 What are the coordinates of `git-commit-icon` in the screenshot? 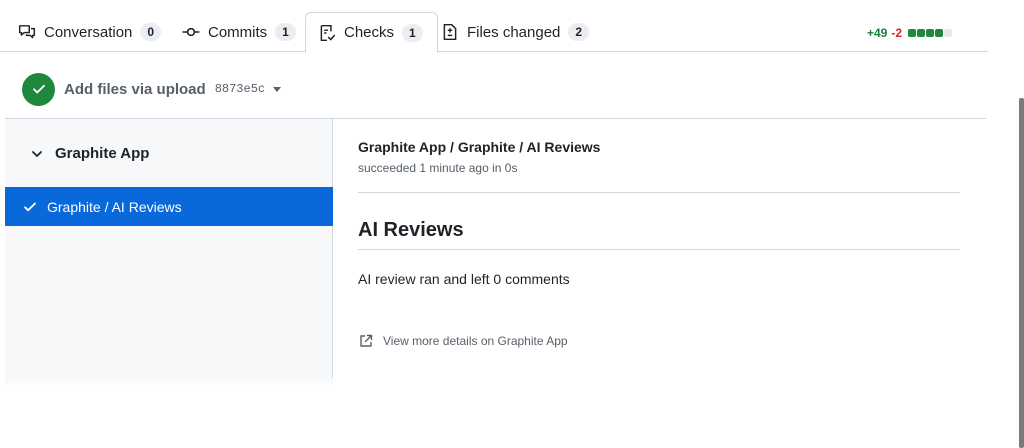 It's located at (191, 32).